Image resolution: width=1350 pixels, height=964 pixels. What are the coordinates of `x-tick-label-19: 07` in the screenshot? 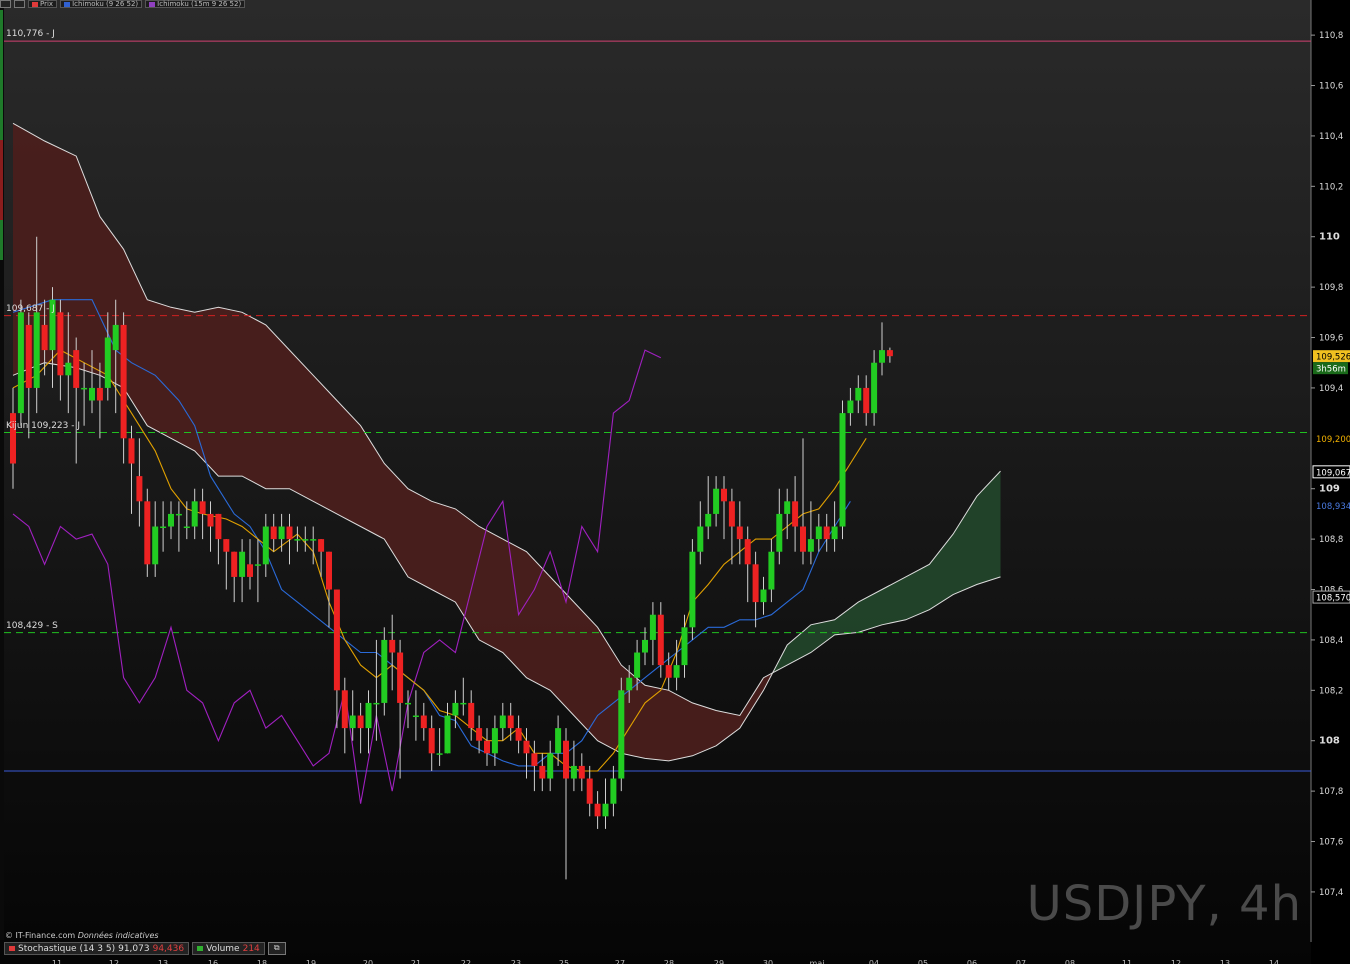 It's located at (1021, 961).